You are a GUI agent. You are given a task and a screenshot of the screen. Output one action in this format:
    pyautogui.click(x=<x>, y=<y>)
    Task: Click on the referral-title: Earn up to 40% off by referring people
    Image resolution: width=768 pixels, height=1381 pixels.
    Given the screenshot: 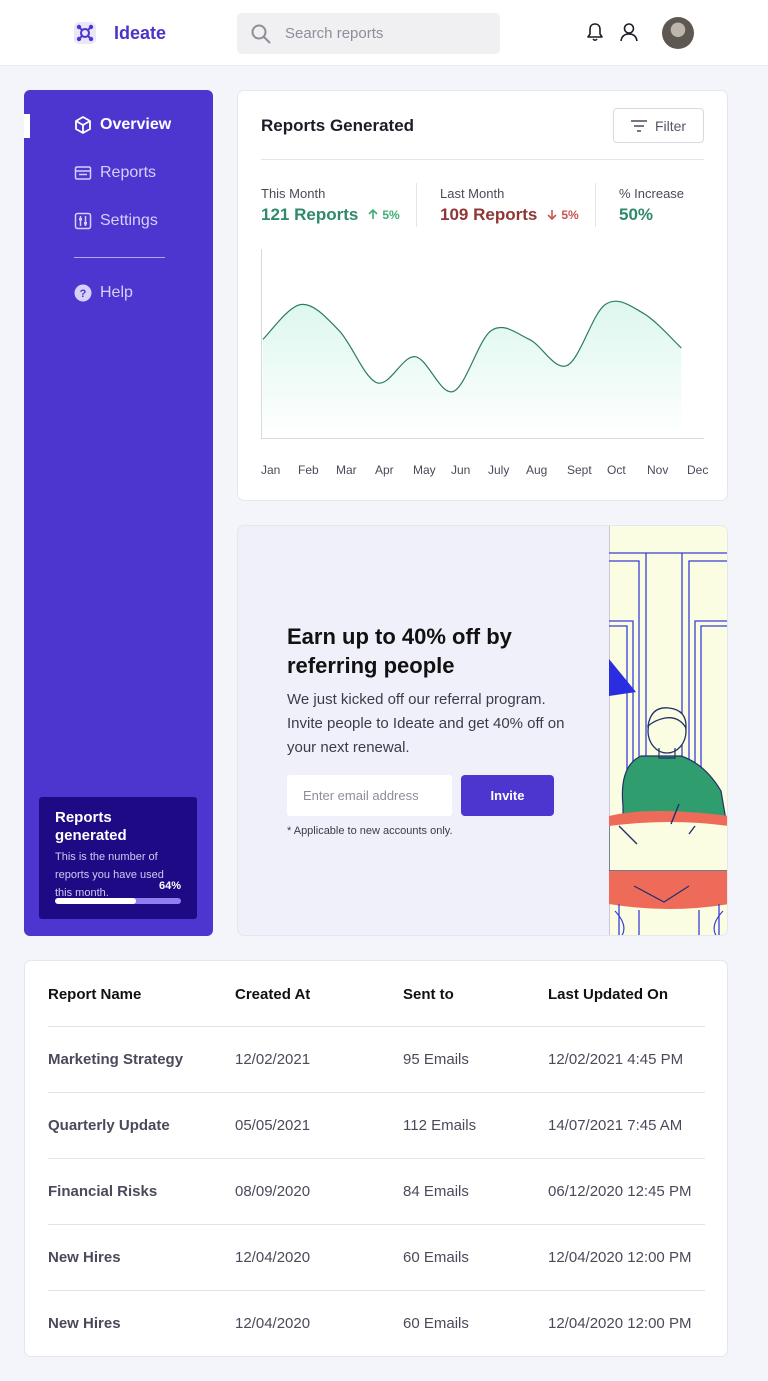 What is the action you would take?
    pyautogui.click(x=399, y=651)
    